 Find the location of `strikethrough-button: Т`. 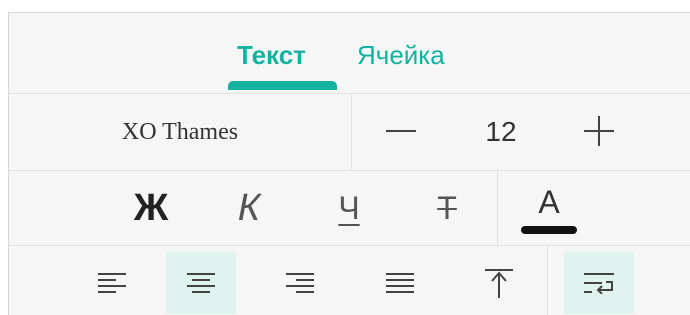

strikethrough-button: Т is located at coordinates (447, 208).